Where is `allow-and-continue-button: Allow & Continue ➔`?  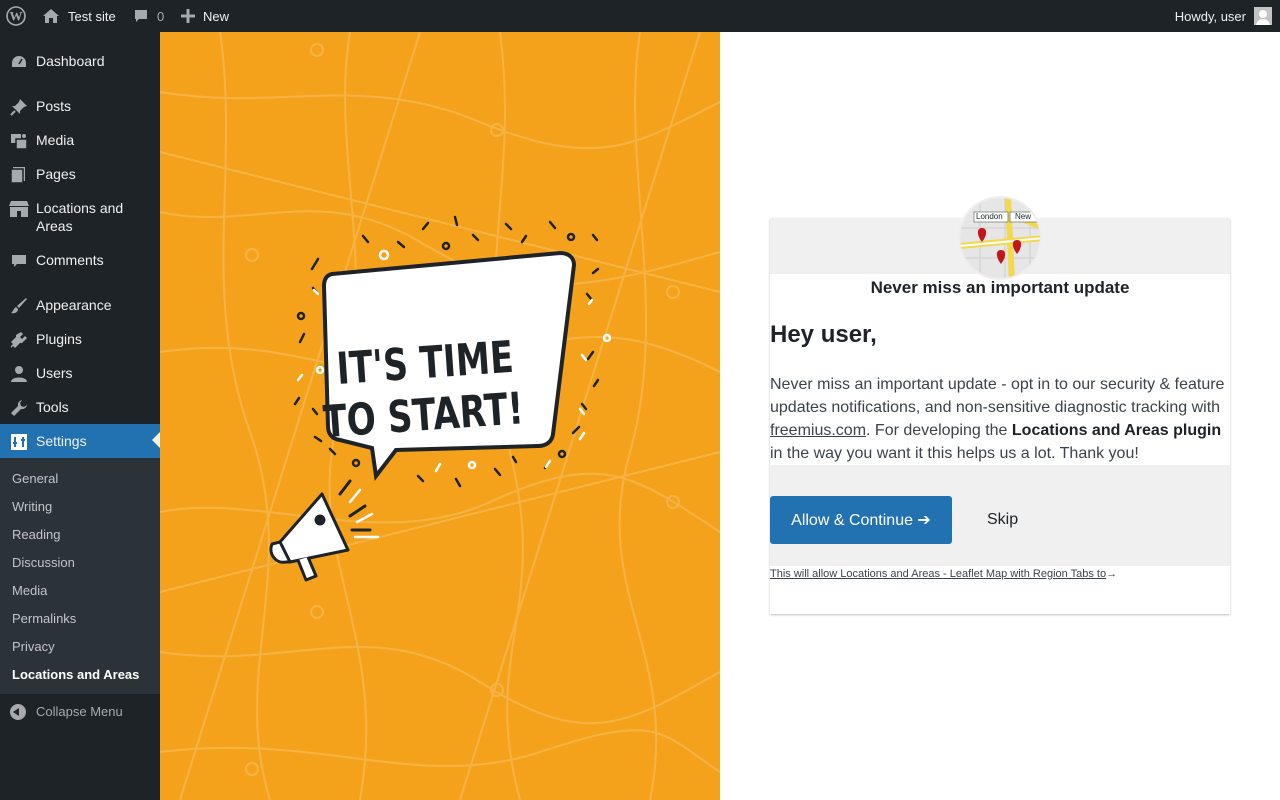
allow-and-continue-button: Allow & Continue ➔ is located at coordinates (861, 520).